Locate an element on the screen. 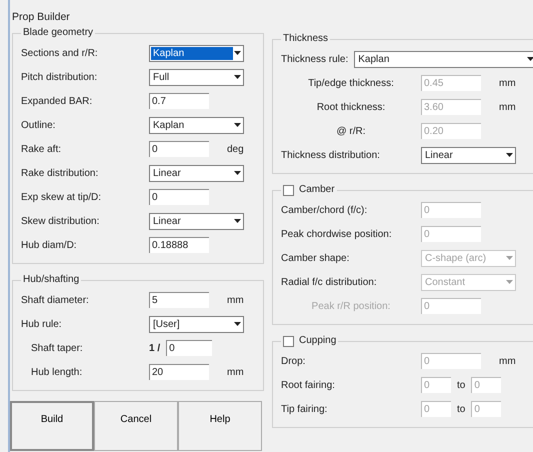  field-label: Tip fairing: is located at coordinates (304, 409).